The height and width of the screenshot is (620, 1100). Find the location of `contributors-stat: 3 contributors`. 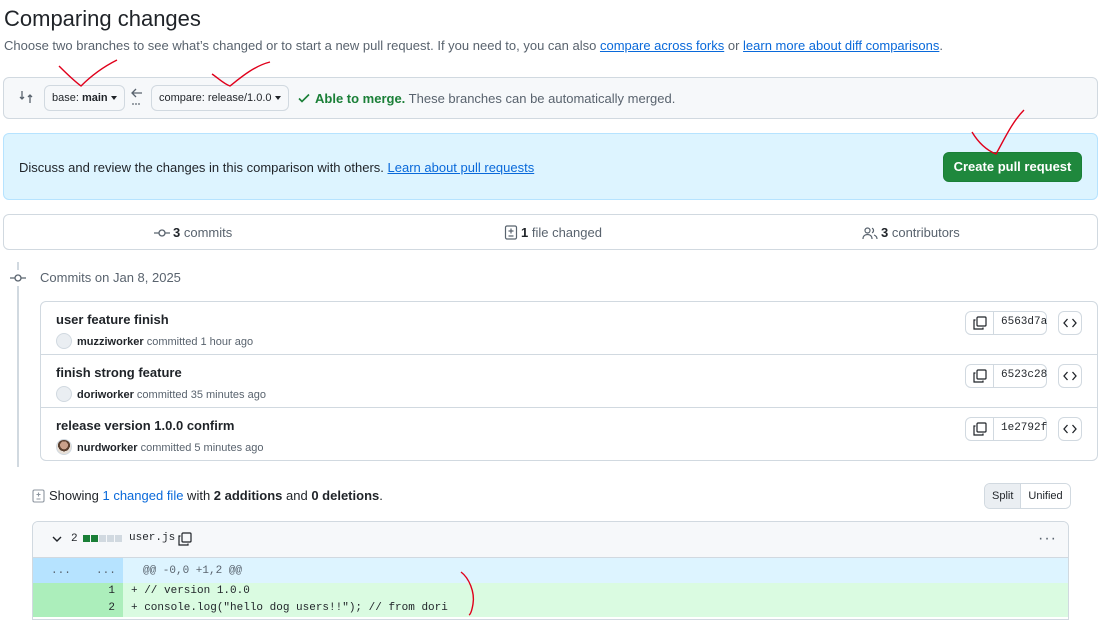

contributors-stat: 3 contributors is located at coordinates (911, 232).